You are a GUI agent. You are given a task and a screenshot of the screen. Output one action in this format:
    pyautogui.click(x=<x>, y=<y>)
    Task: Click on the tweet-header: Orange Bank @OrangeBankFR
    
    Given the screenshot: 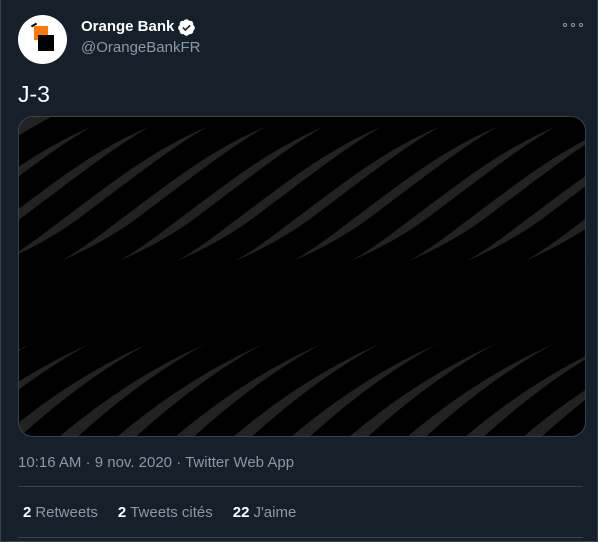 What is the action you would take?
    pyautogui.click(x=109, y=39)
    